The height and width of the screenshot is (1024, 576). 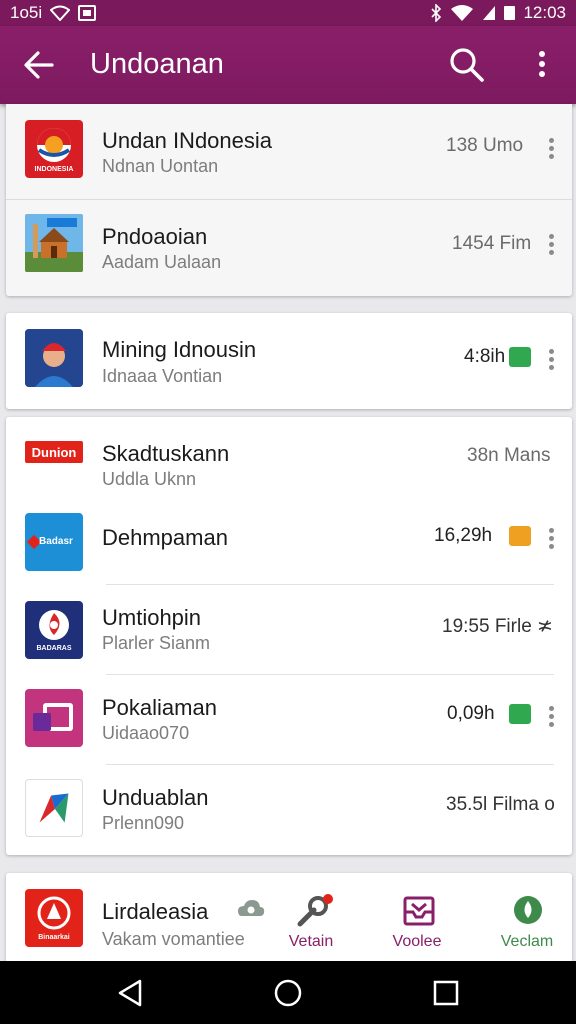 I want to click on wrench-badge-icon, so click(x=315, y=910).